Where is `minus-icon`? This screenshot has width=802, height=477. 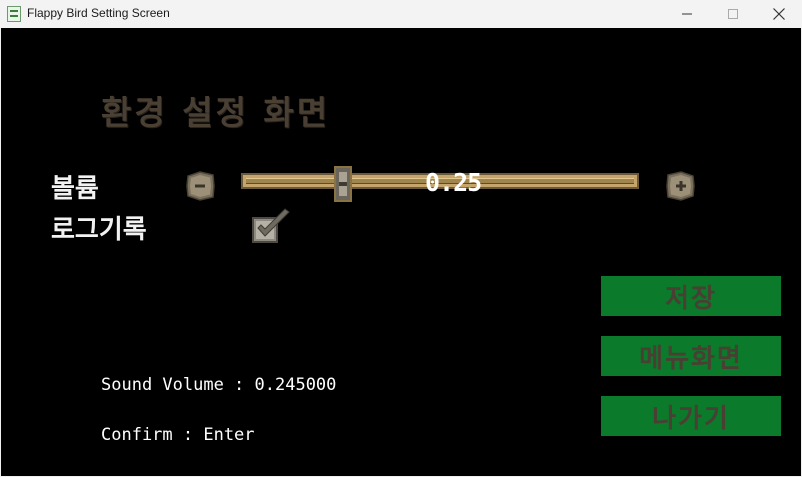 minus-icon is located at coordinates (200, 186).